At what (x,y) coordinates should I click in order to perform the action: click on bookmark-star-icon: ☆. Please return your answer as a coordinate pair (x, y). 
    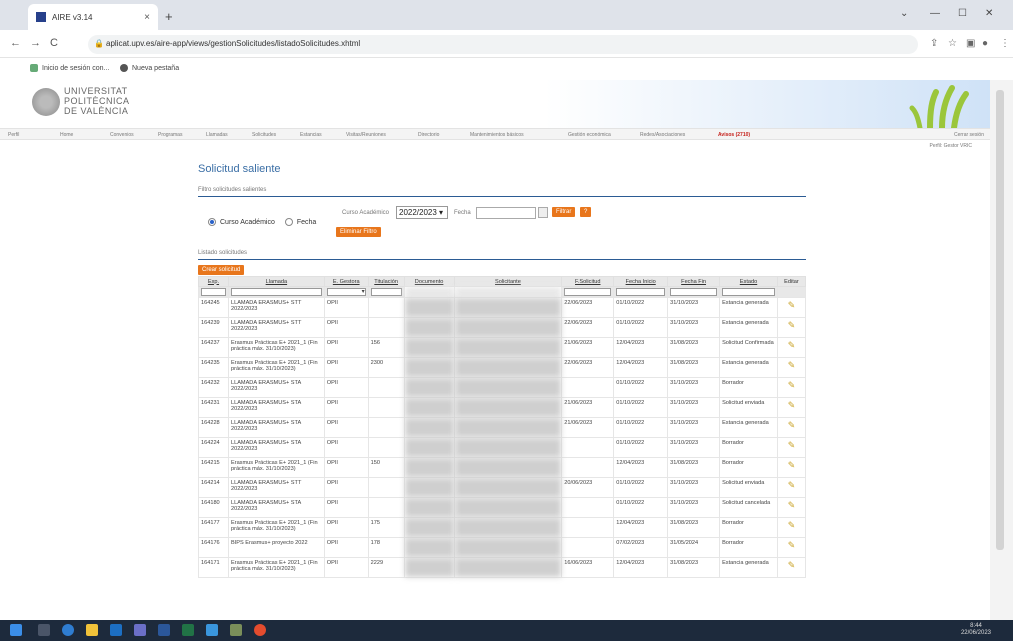
    Looking at the image, I should click on (952, 43).